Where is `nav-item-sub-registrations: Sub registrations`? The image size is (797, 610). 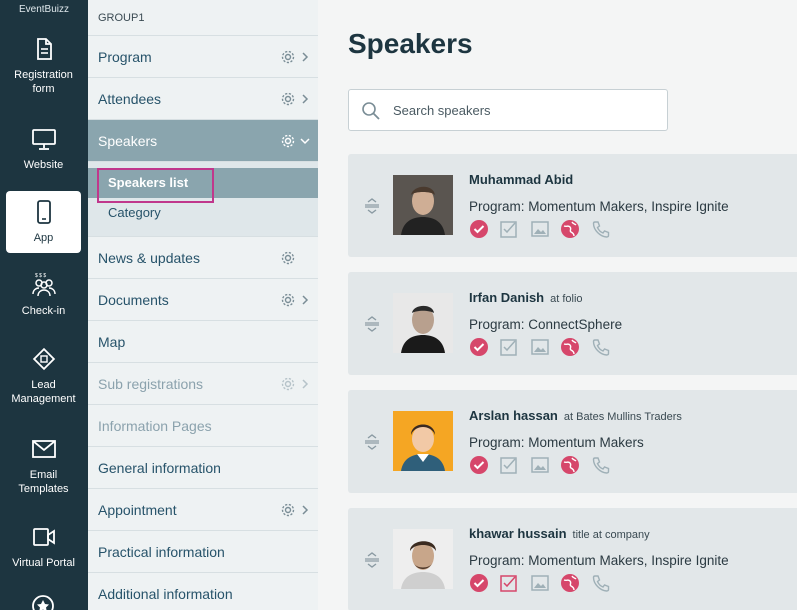
nav-item-sub-registrations: Sub registrations is located at coordinates (203, 384).